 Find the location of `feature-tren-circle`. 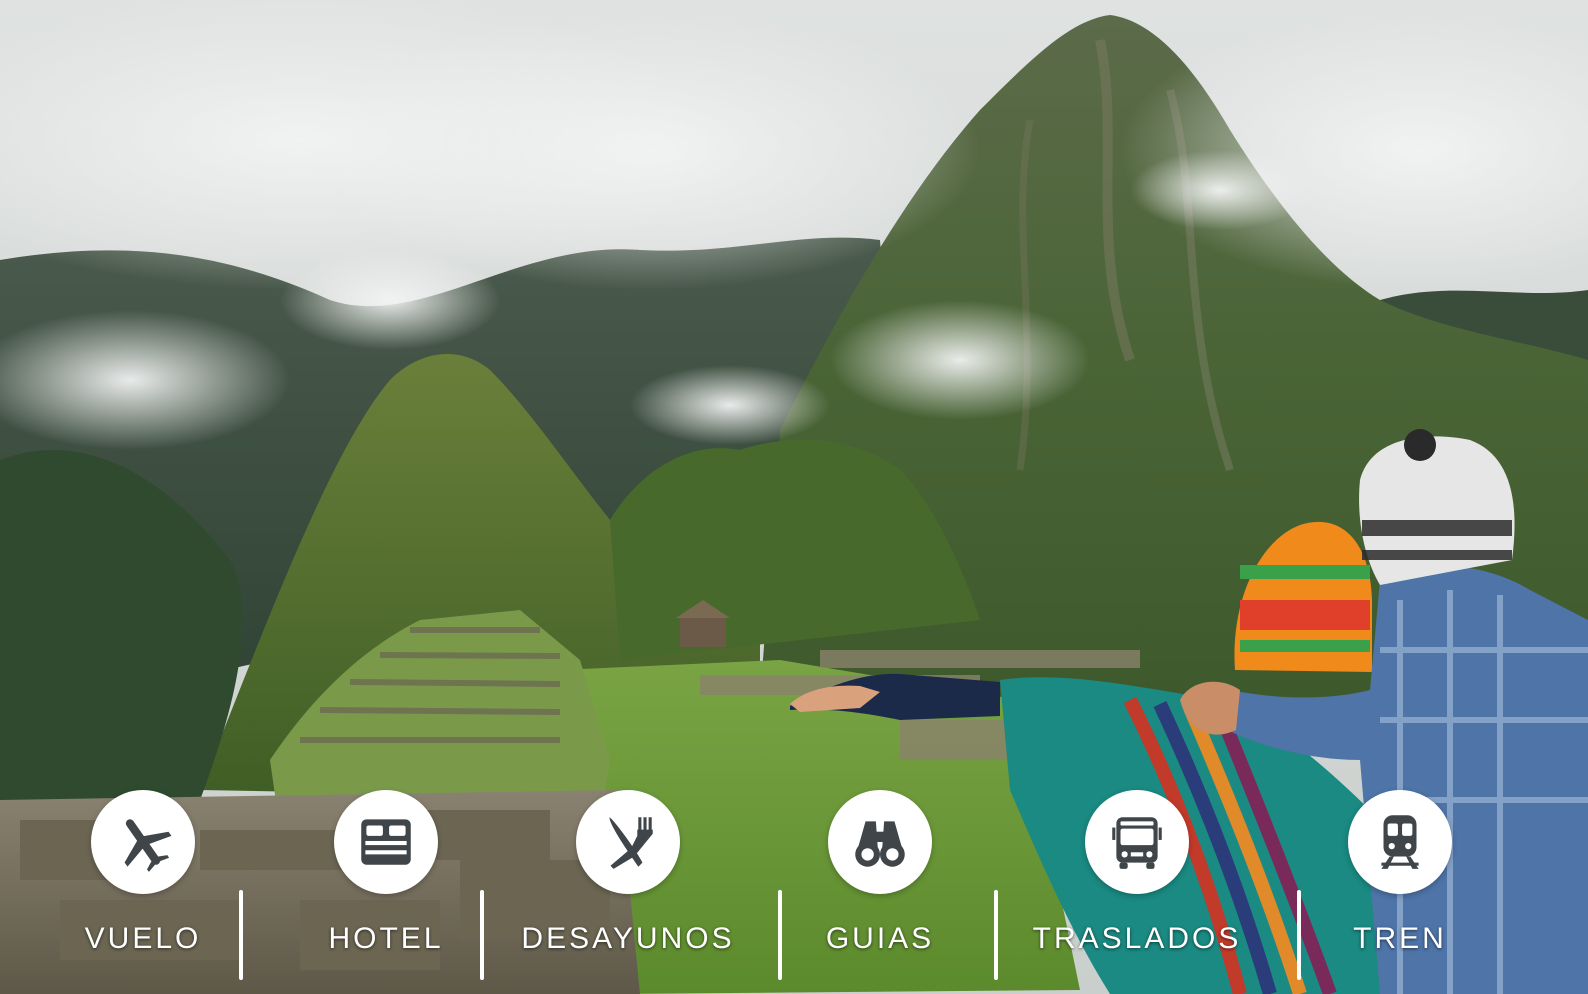

feature-tren-circle is located at coordinates (1400, 842).